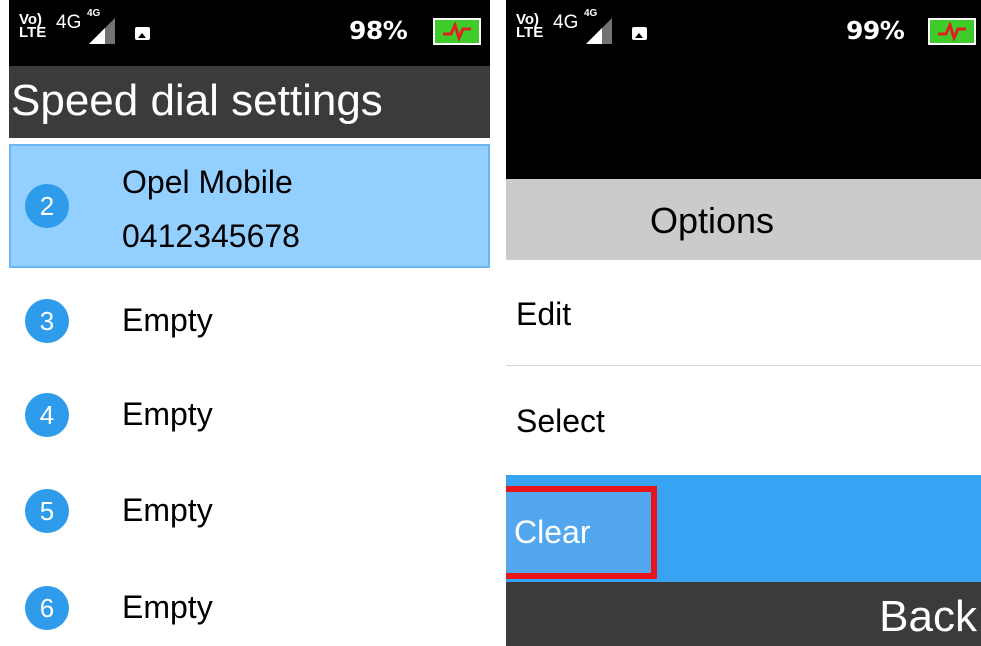 The width and height of the screenshot is (981, 646). Describe the element at coordinates (875, 30) in the screenshot. I see `battery-percent: 99%` at that location.